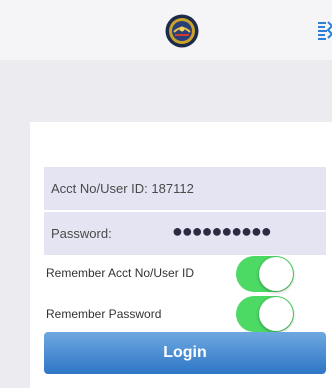 The image size is (332, 388). I want to click on remember-password-toggle, so click(265, 314).